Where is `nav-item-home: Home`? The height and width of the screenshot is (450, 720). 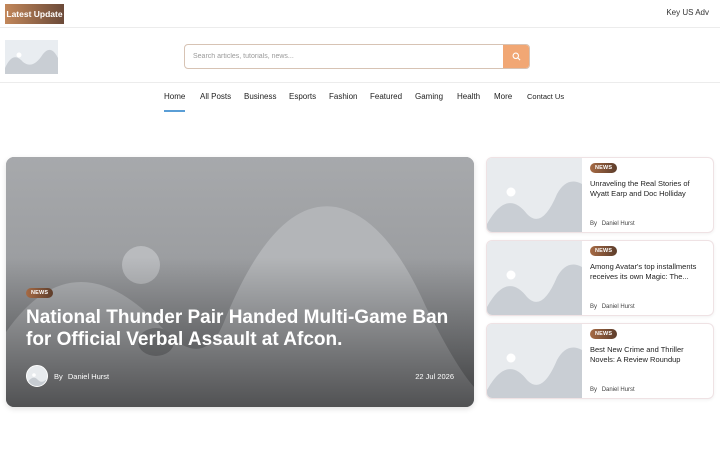
nav-item-home: Home is located at coordinates (175, 102).